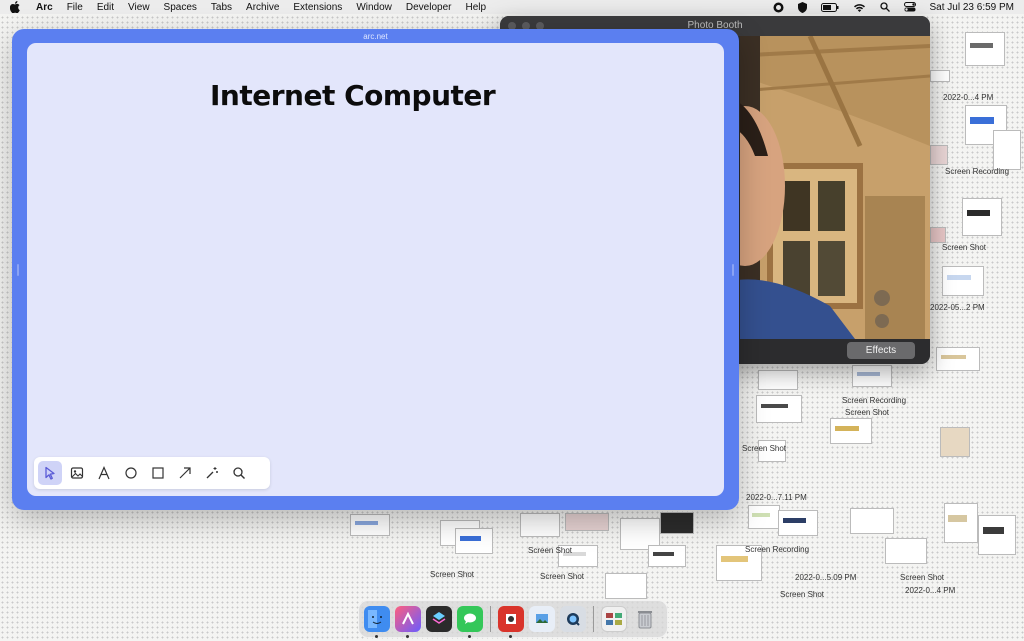  Describe the element at coordinates (957, 307) in the screenshot. I see `desktop-file-label: 2022-05...2 PM` at that location.